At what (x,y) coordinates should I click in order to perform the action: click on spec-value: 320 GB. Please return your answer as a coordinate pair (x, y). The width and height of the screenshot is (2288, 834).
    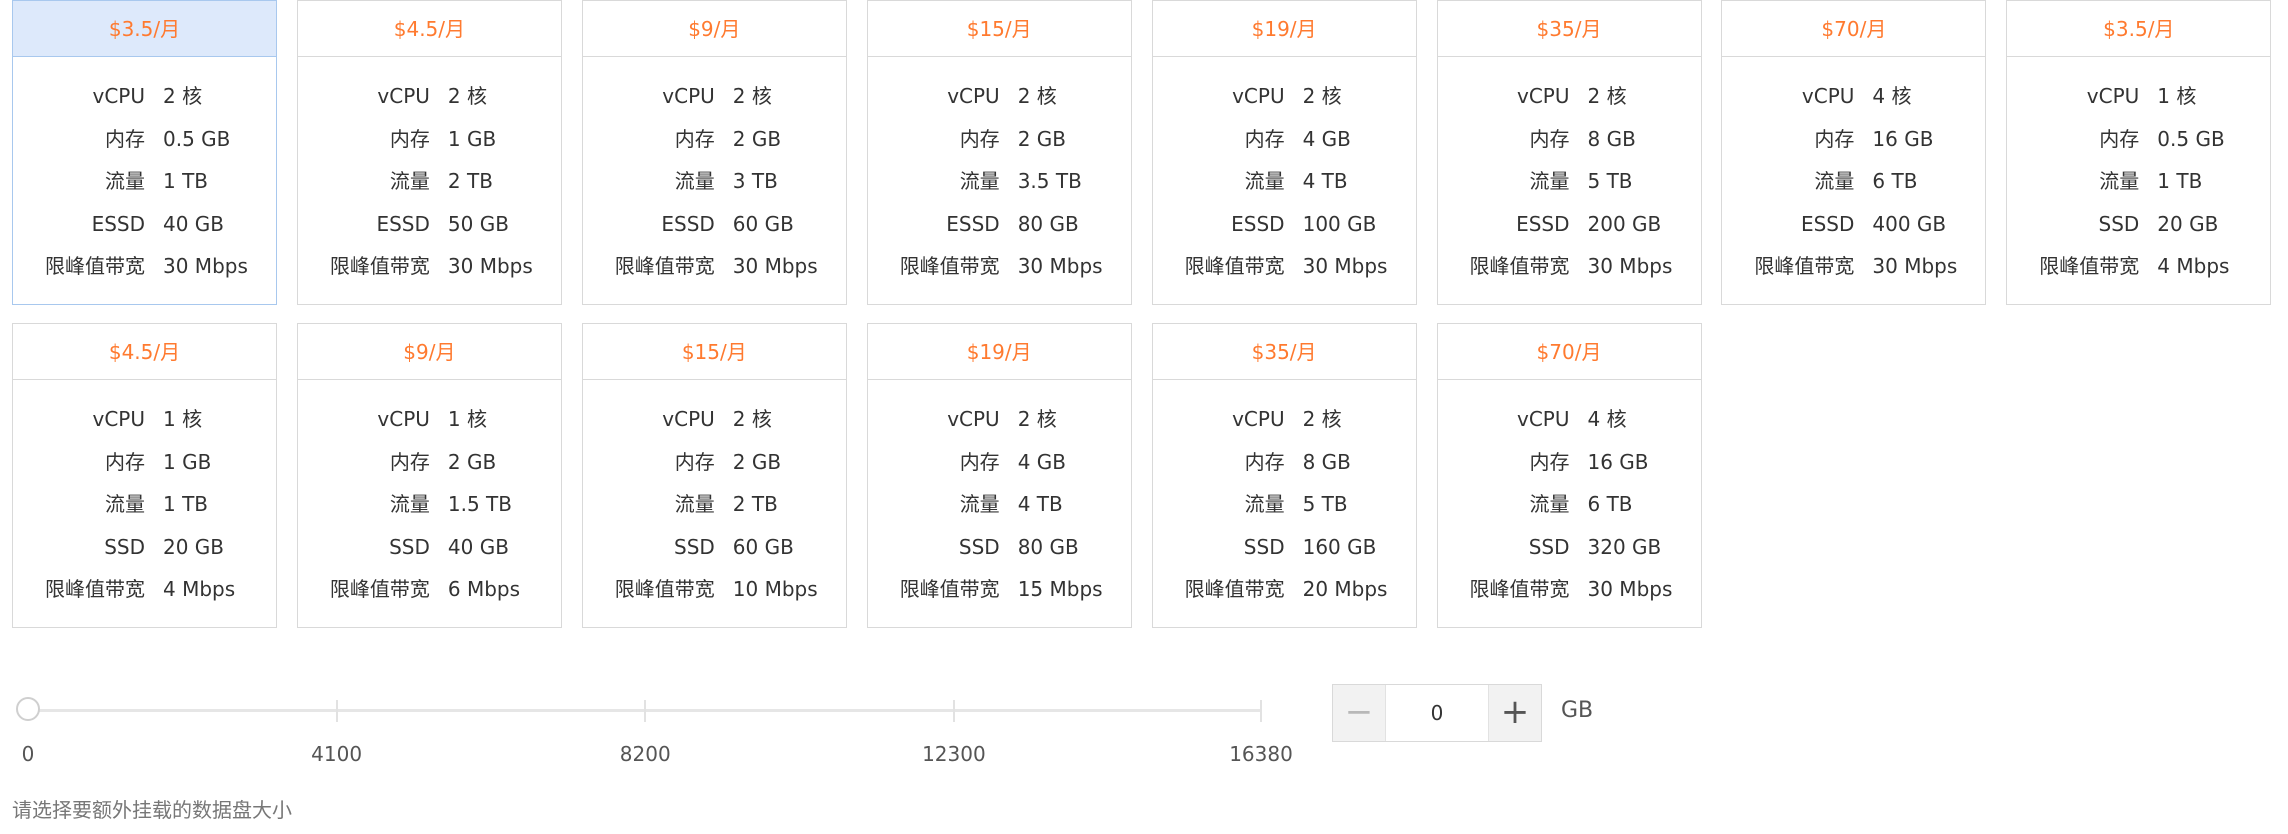
    Looking at the image, I should click on (1624, 546).